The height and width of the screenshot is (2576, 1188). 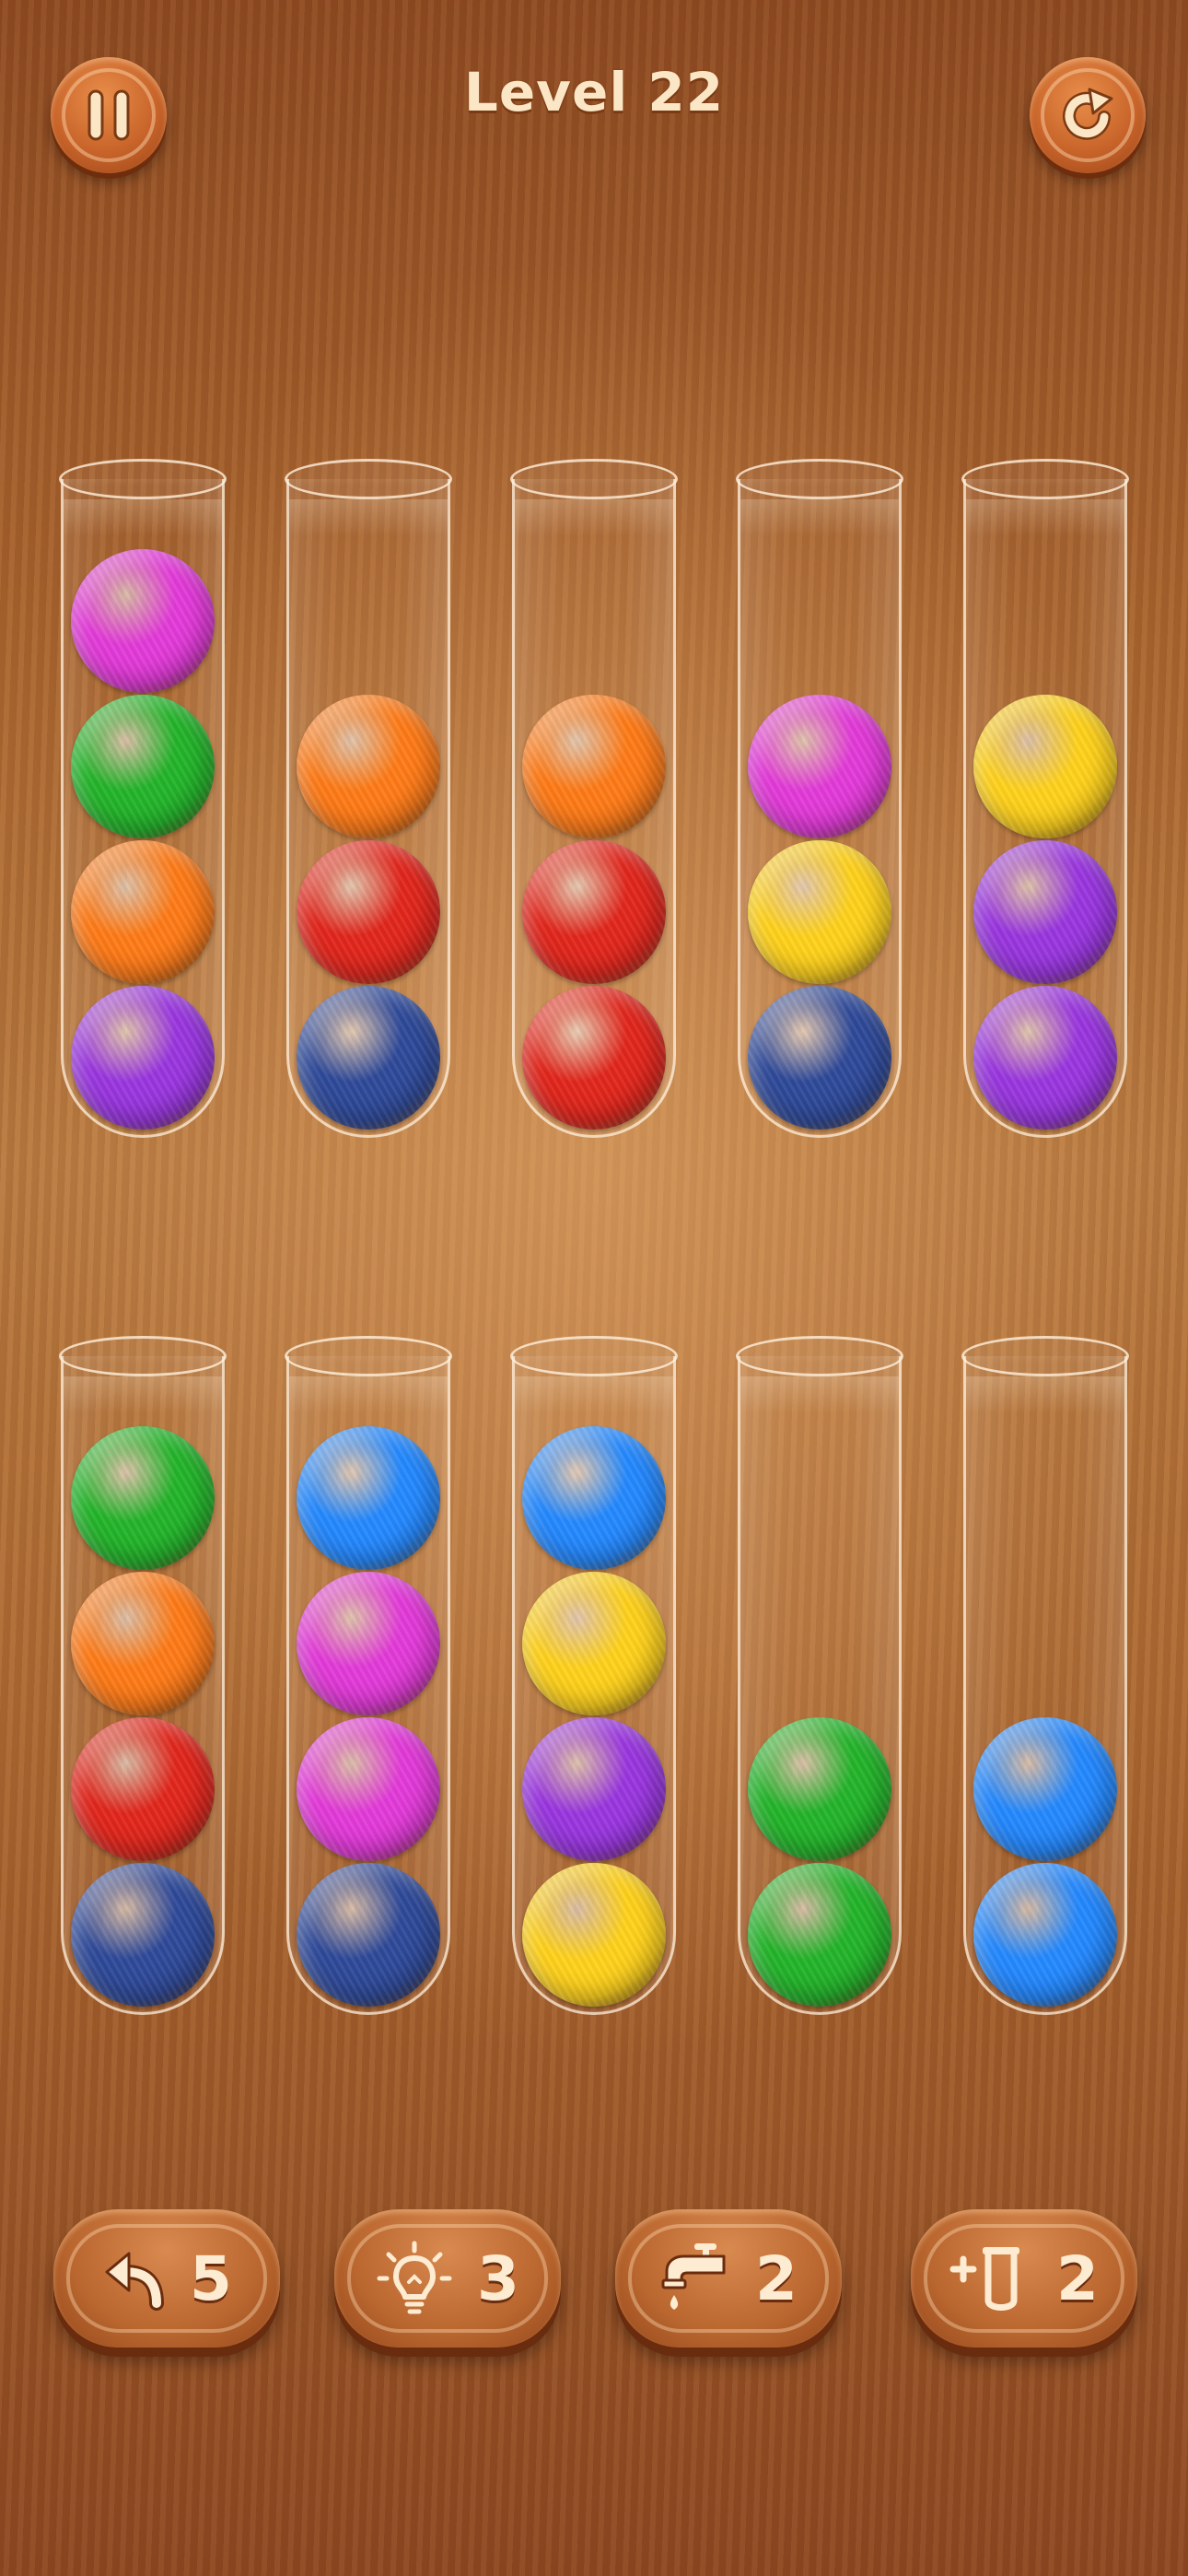 I want to click on pour-button: 2, so click(x=728, y=2278).